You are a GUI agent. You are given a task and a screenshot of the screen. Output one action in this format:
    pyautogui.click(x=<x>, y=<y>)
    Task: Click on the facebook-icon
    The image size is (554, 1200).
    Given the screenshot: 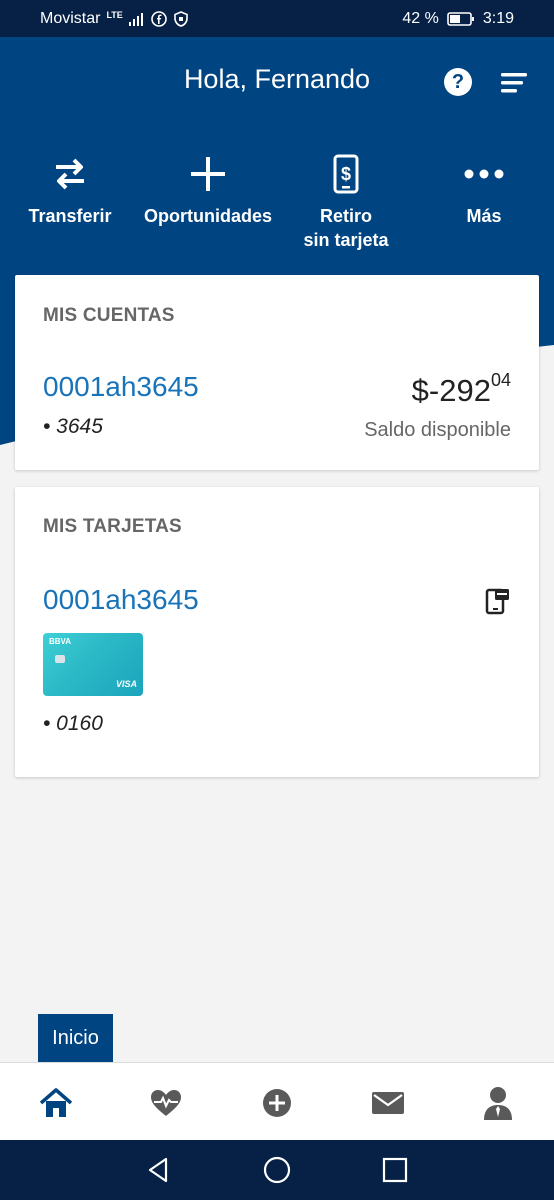 What is the action you would take?
    pyautogui.click(x=158, y=18)
    